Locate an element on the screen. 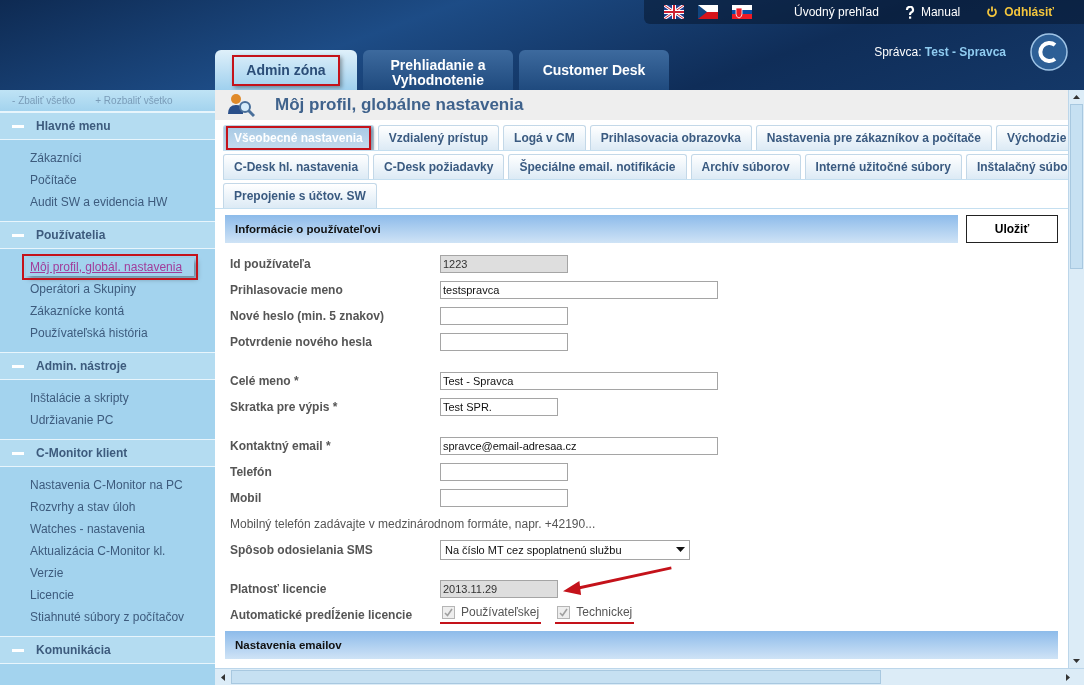  scroll-up-icon is located at coordinates (1076, 97).